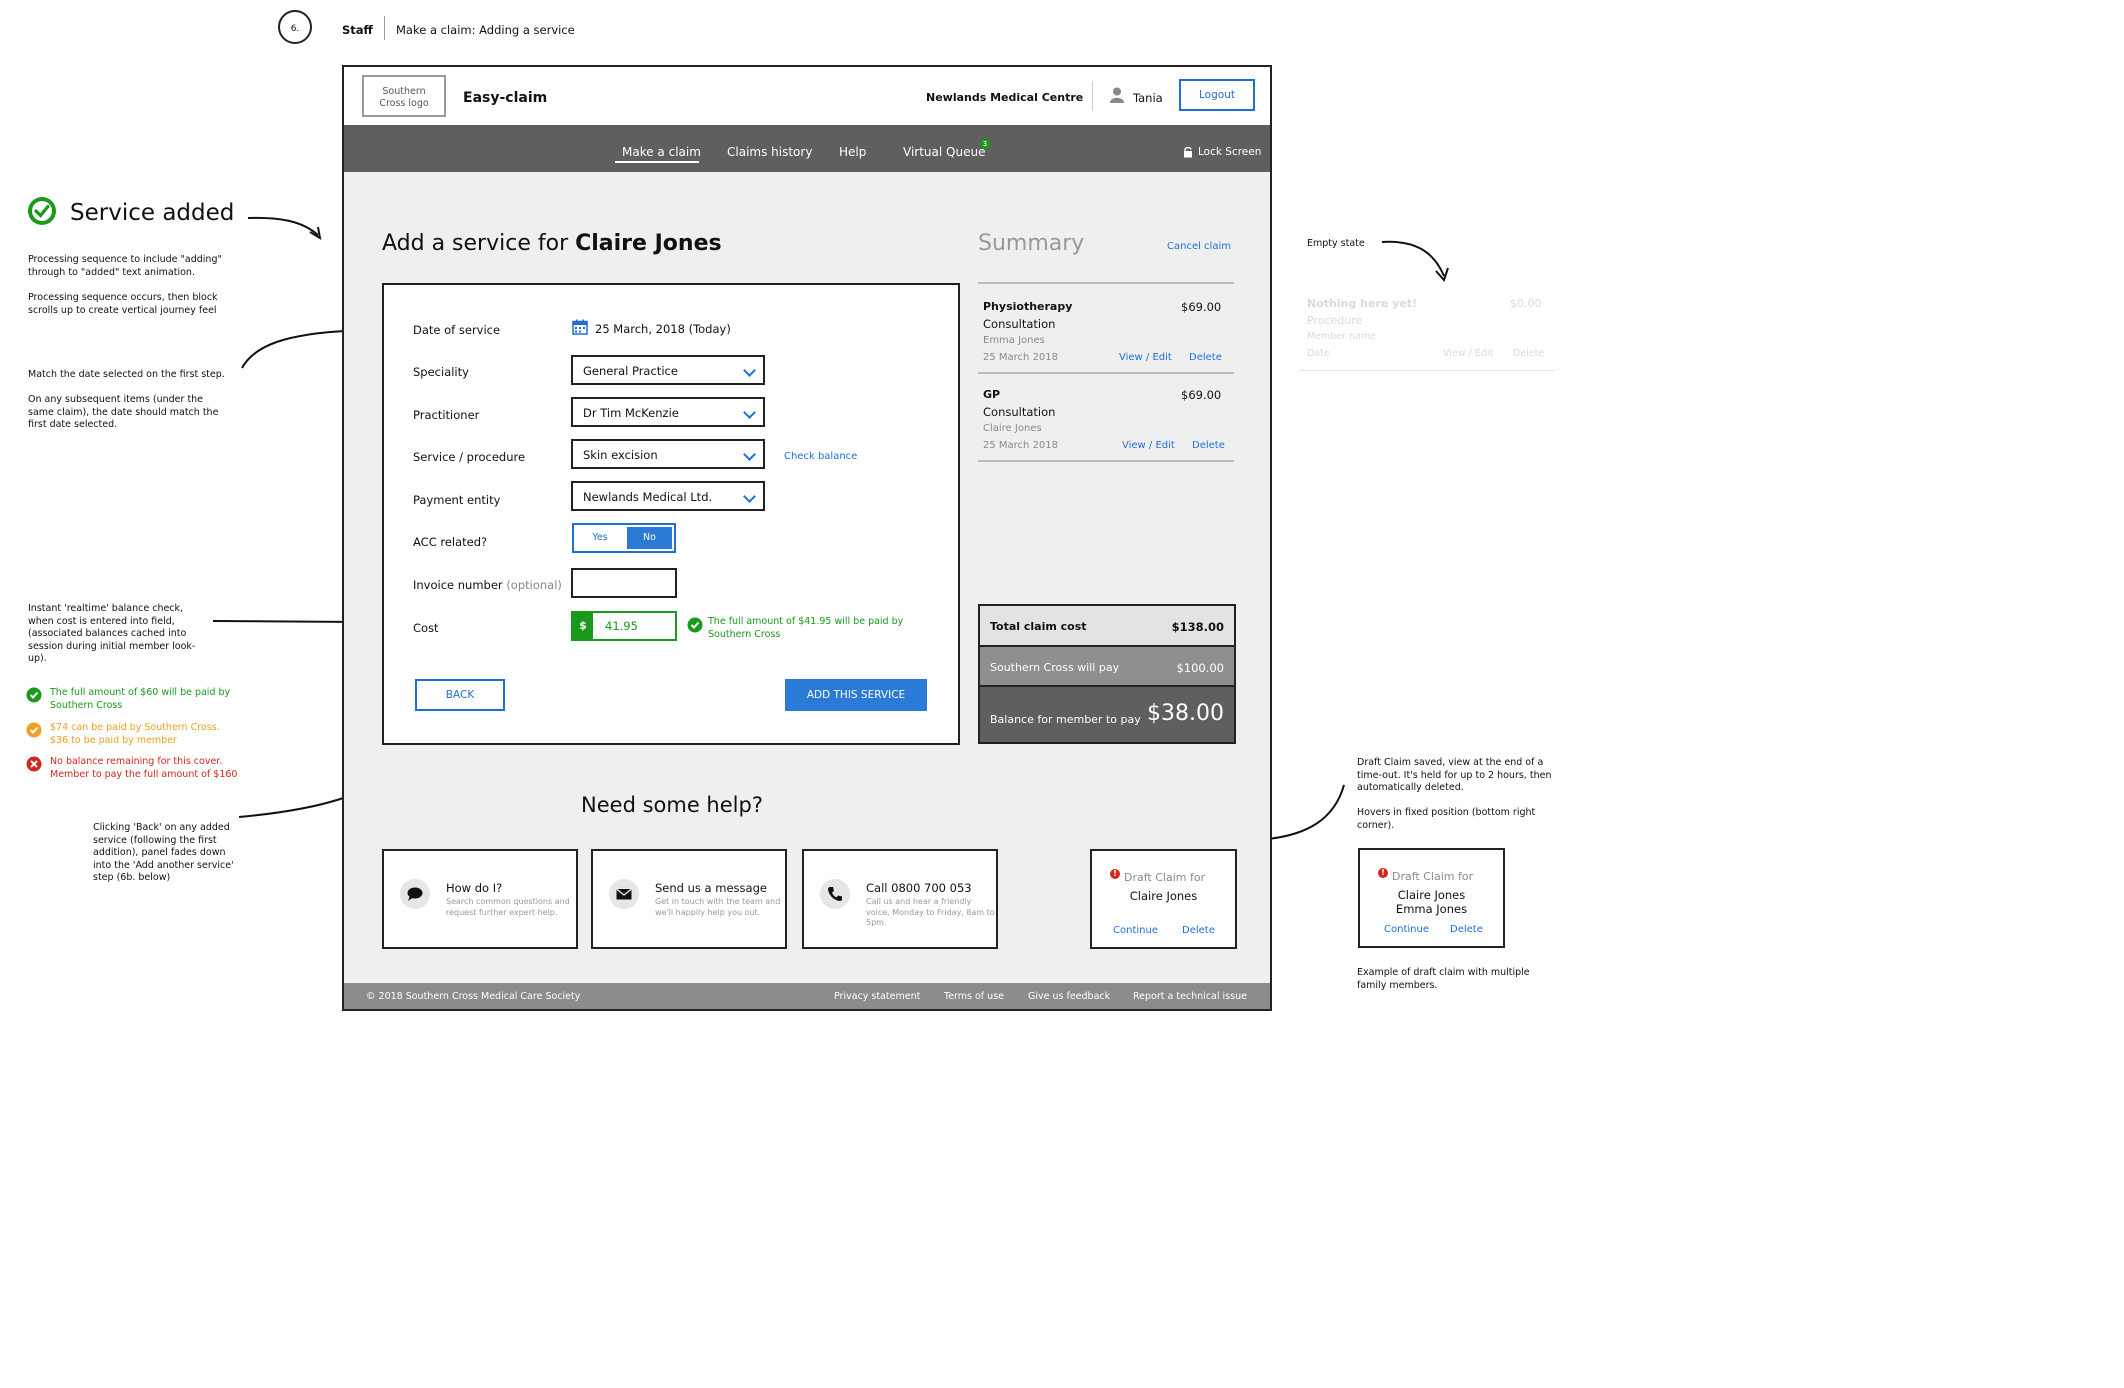  What do you see at coordinates (649, 538) in the screenshot?
I see `acc-no-button: No` at bounding box center [649, 538].